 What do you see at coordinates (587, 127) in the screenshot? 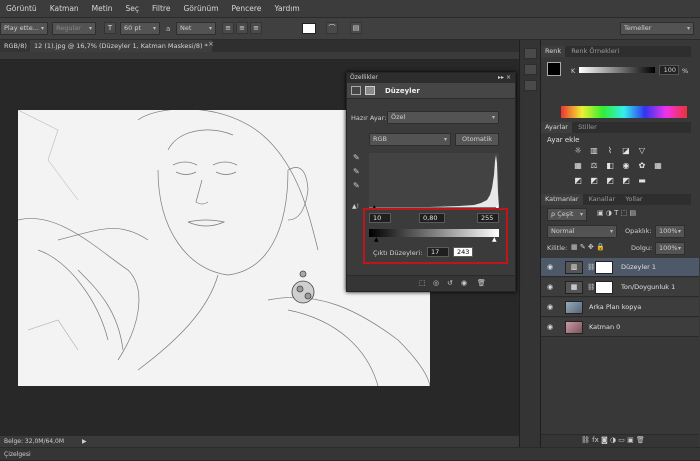
I see `tab-styles: Stiller` at bounding box center [587, 127].